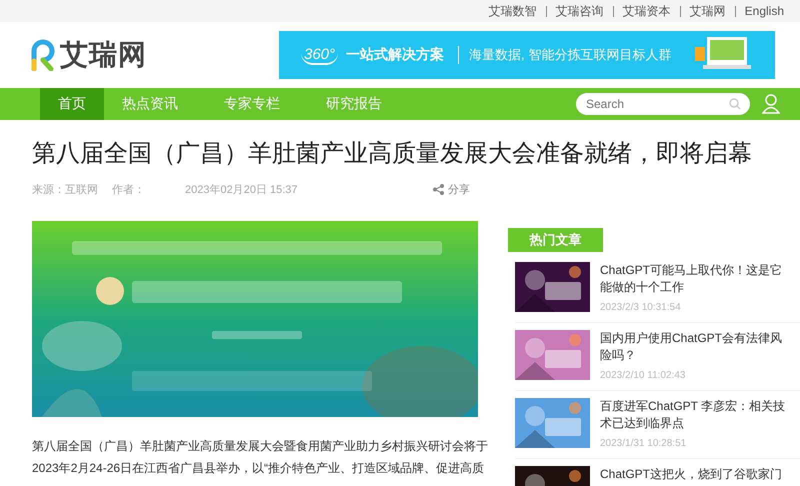  What do you see at coordinates (695, 415) in the screenshot?
I see `article-link: 百度进军ChatGPT 李彦宏：相关技术已达到临界点` at bounding box center [695, 415].